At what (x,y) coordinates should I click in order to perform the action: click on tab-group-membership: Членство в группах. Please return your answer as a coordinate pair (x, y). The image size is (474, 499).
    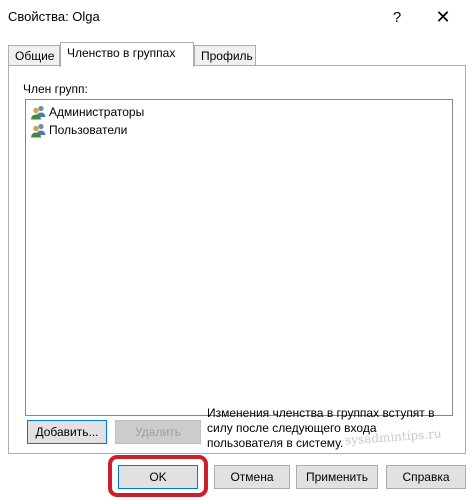
    Looking at the image, I should click on (127, 54).